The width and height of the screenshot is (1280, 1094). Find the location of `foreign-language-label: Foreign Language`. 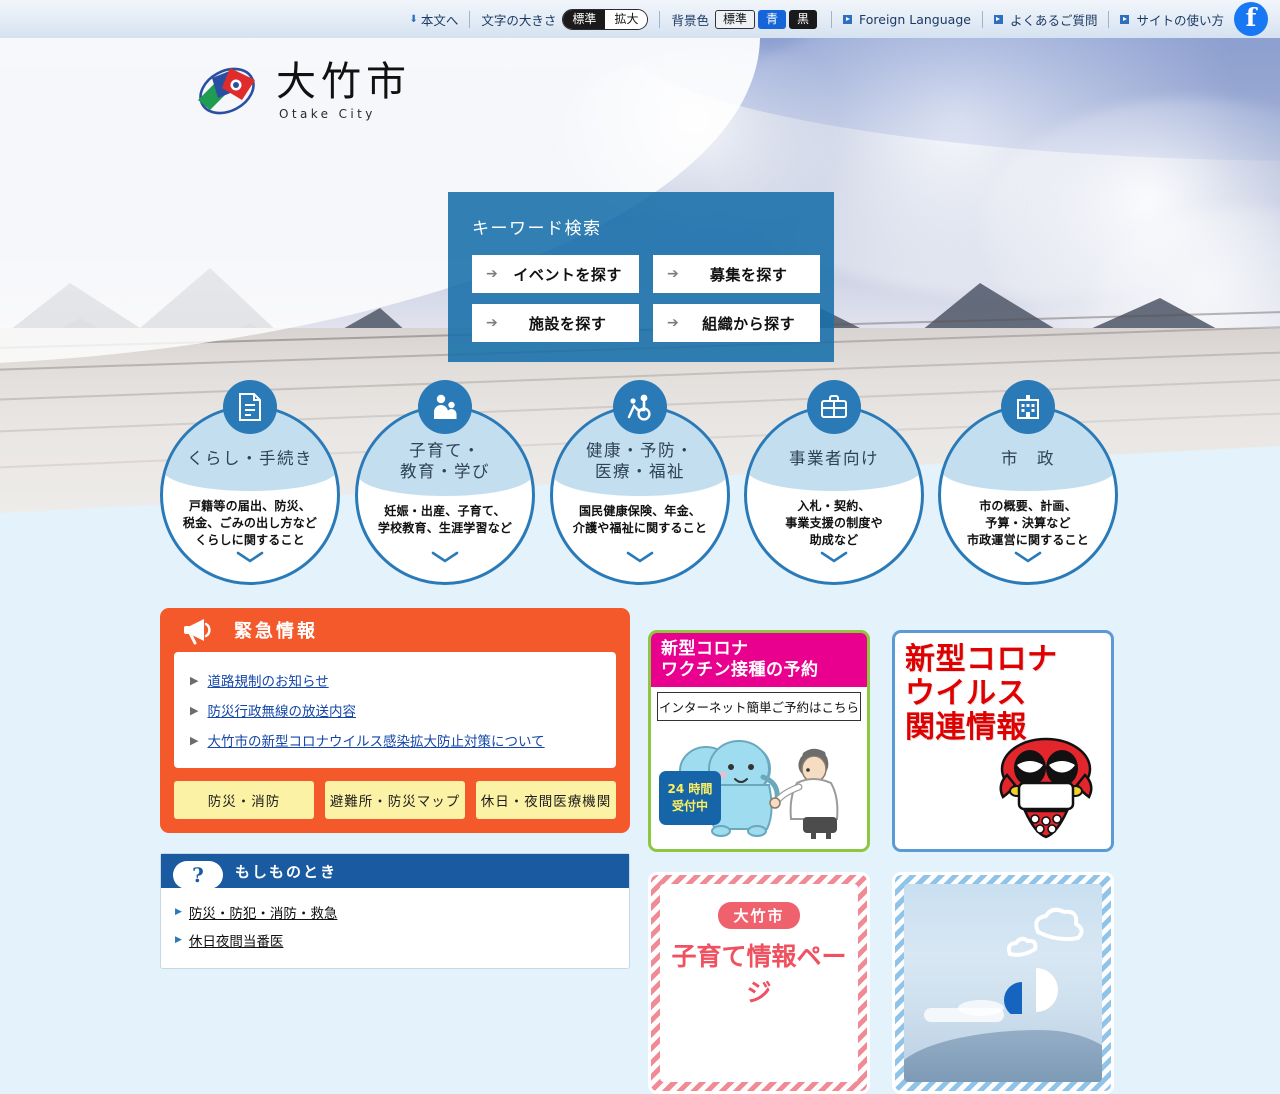

foreign-language-label: Foreign Language is located at coordinates (915, 19).